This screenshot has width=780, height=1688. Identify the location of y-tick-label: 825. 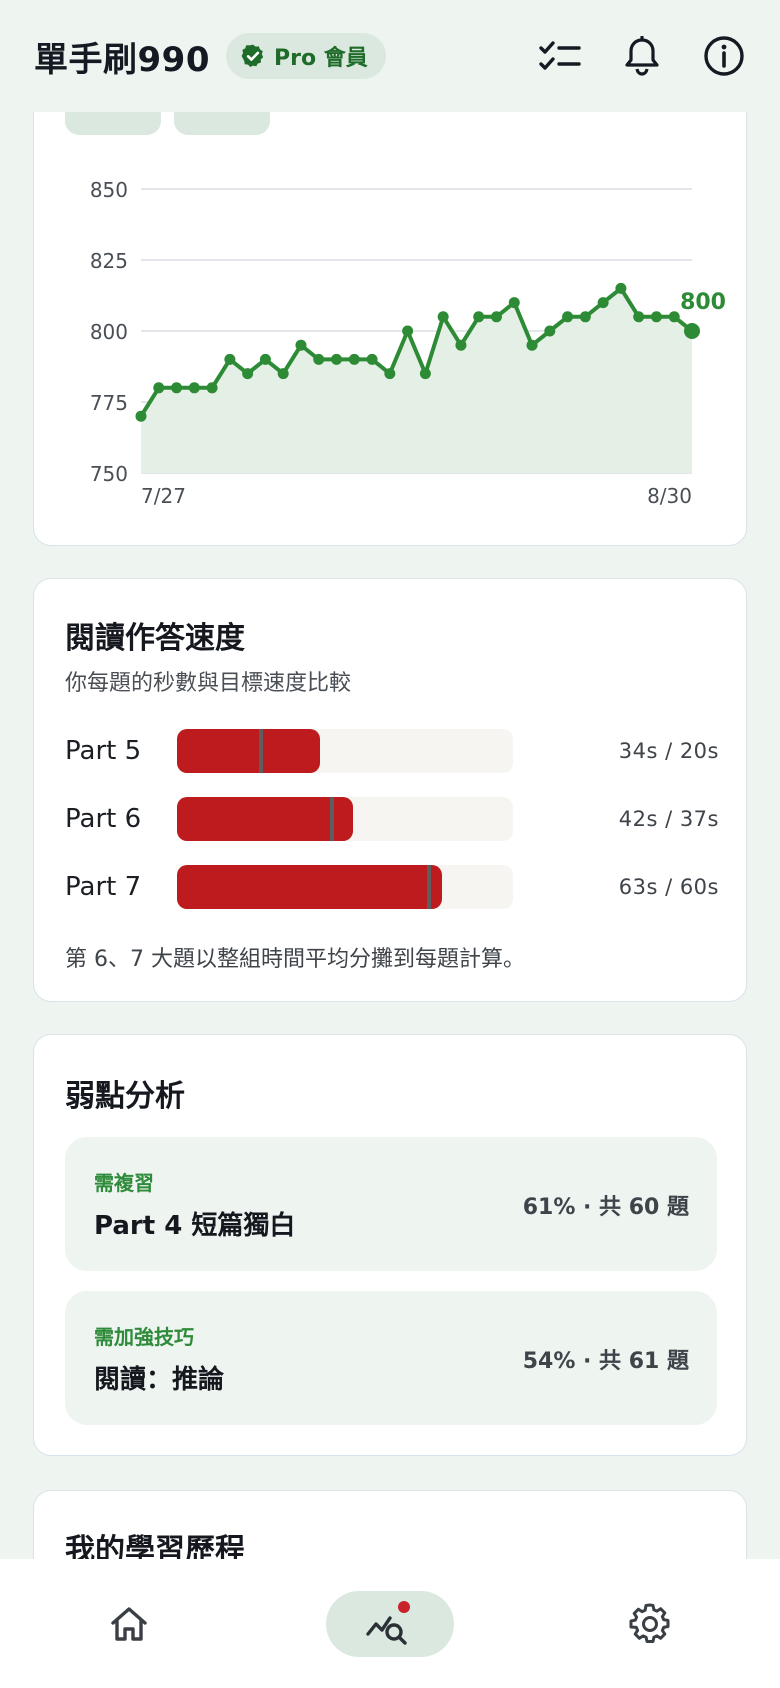
(109, 261).